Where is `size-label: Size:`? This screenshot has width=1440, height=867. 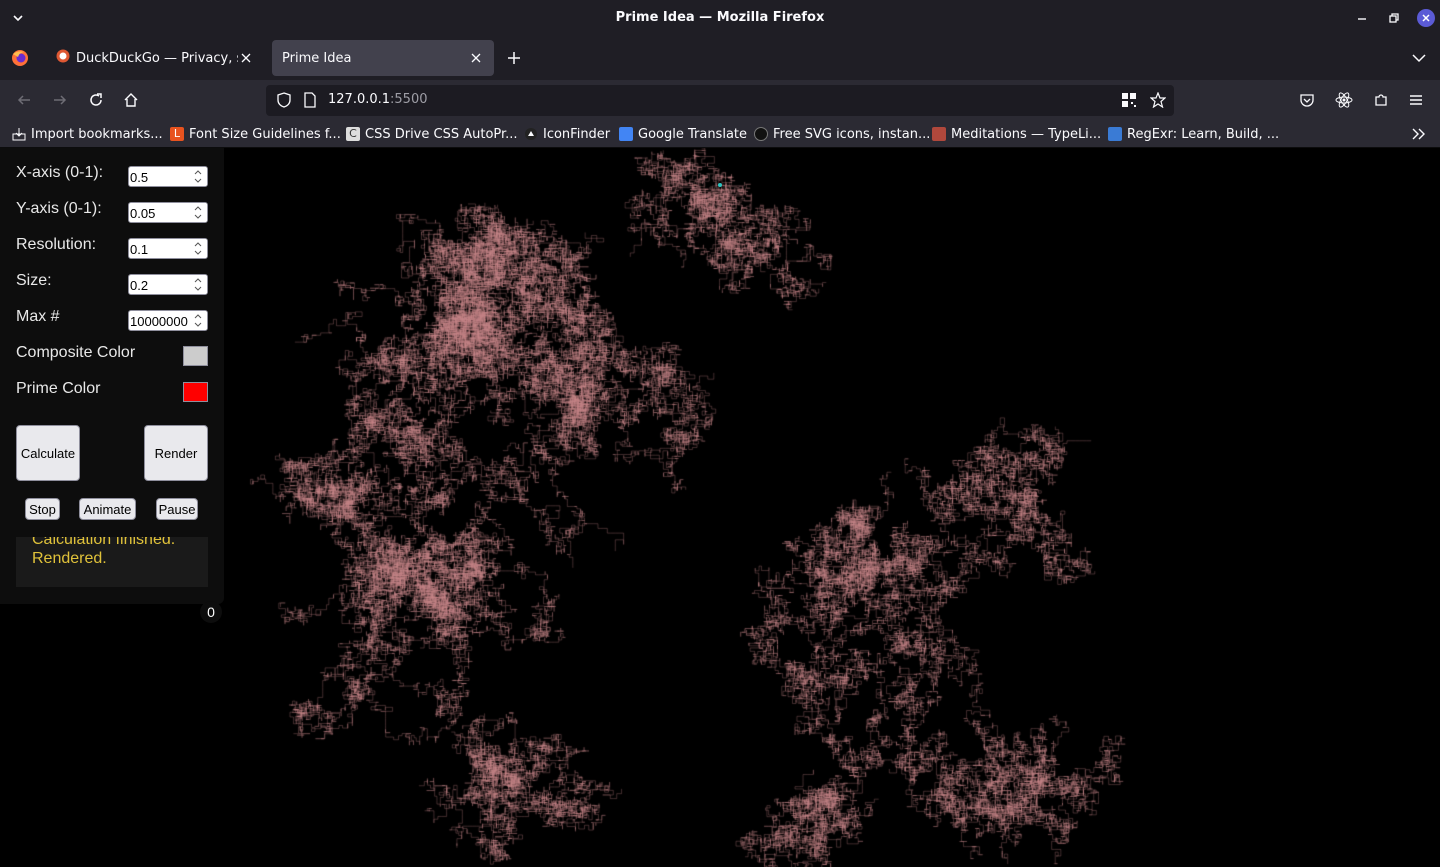
size-label: Size: is located at coordinates (34, 280).